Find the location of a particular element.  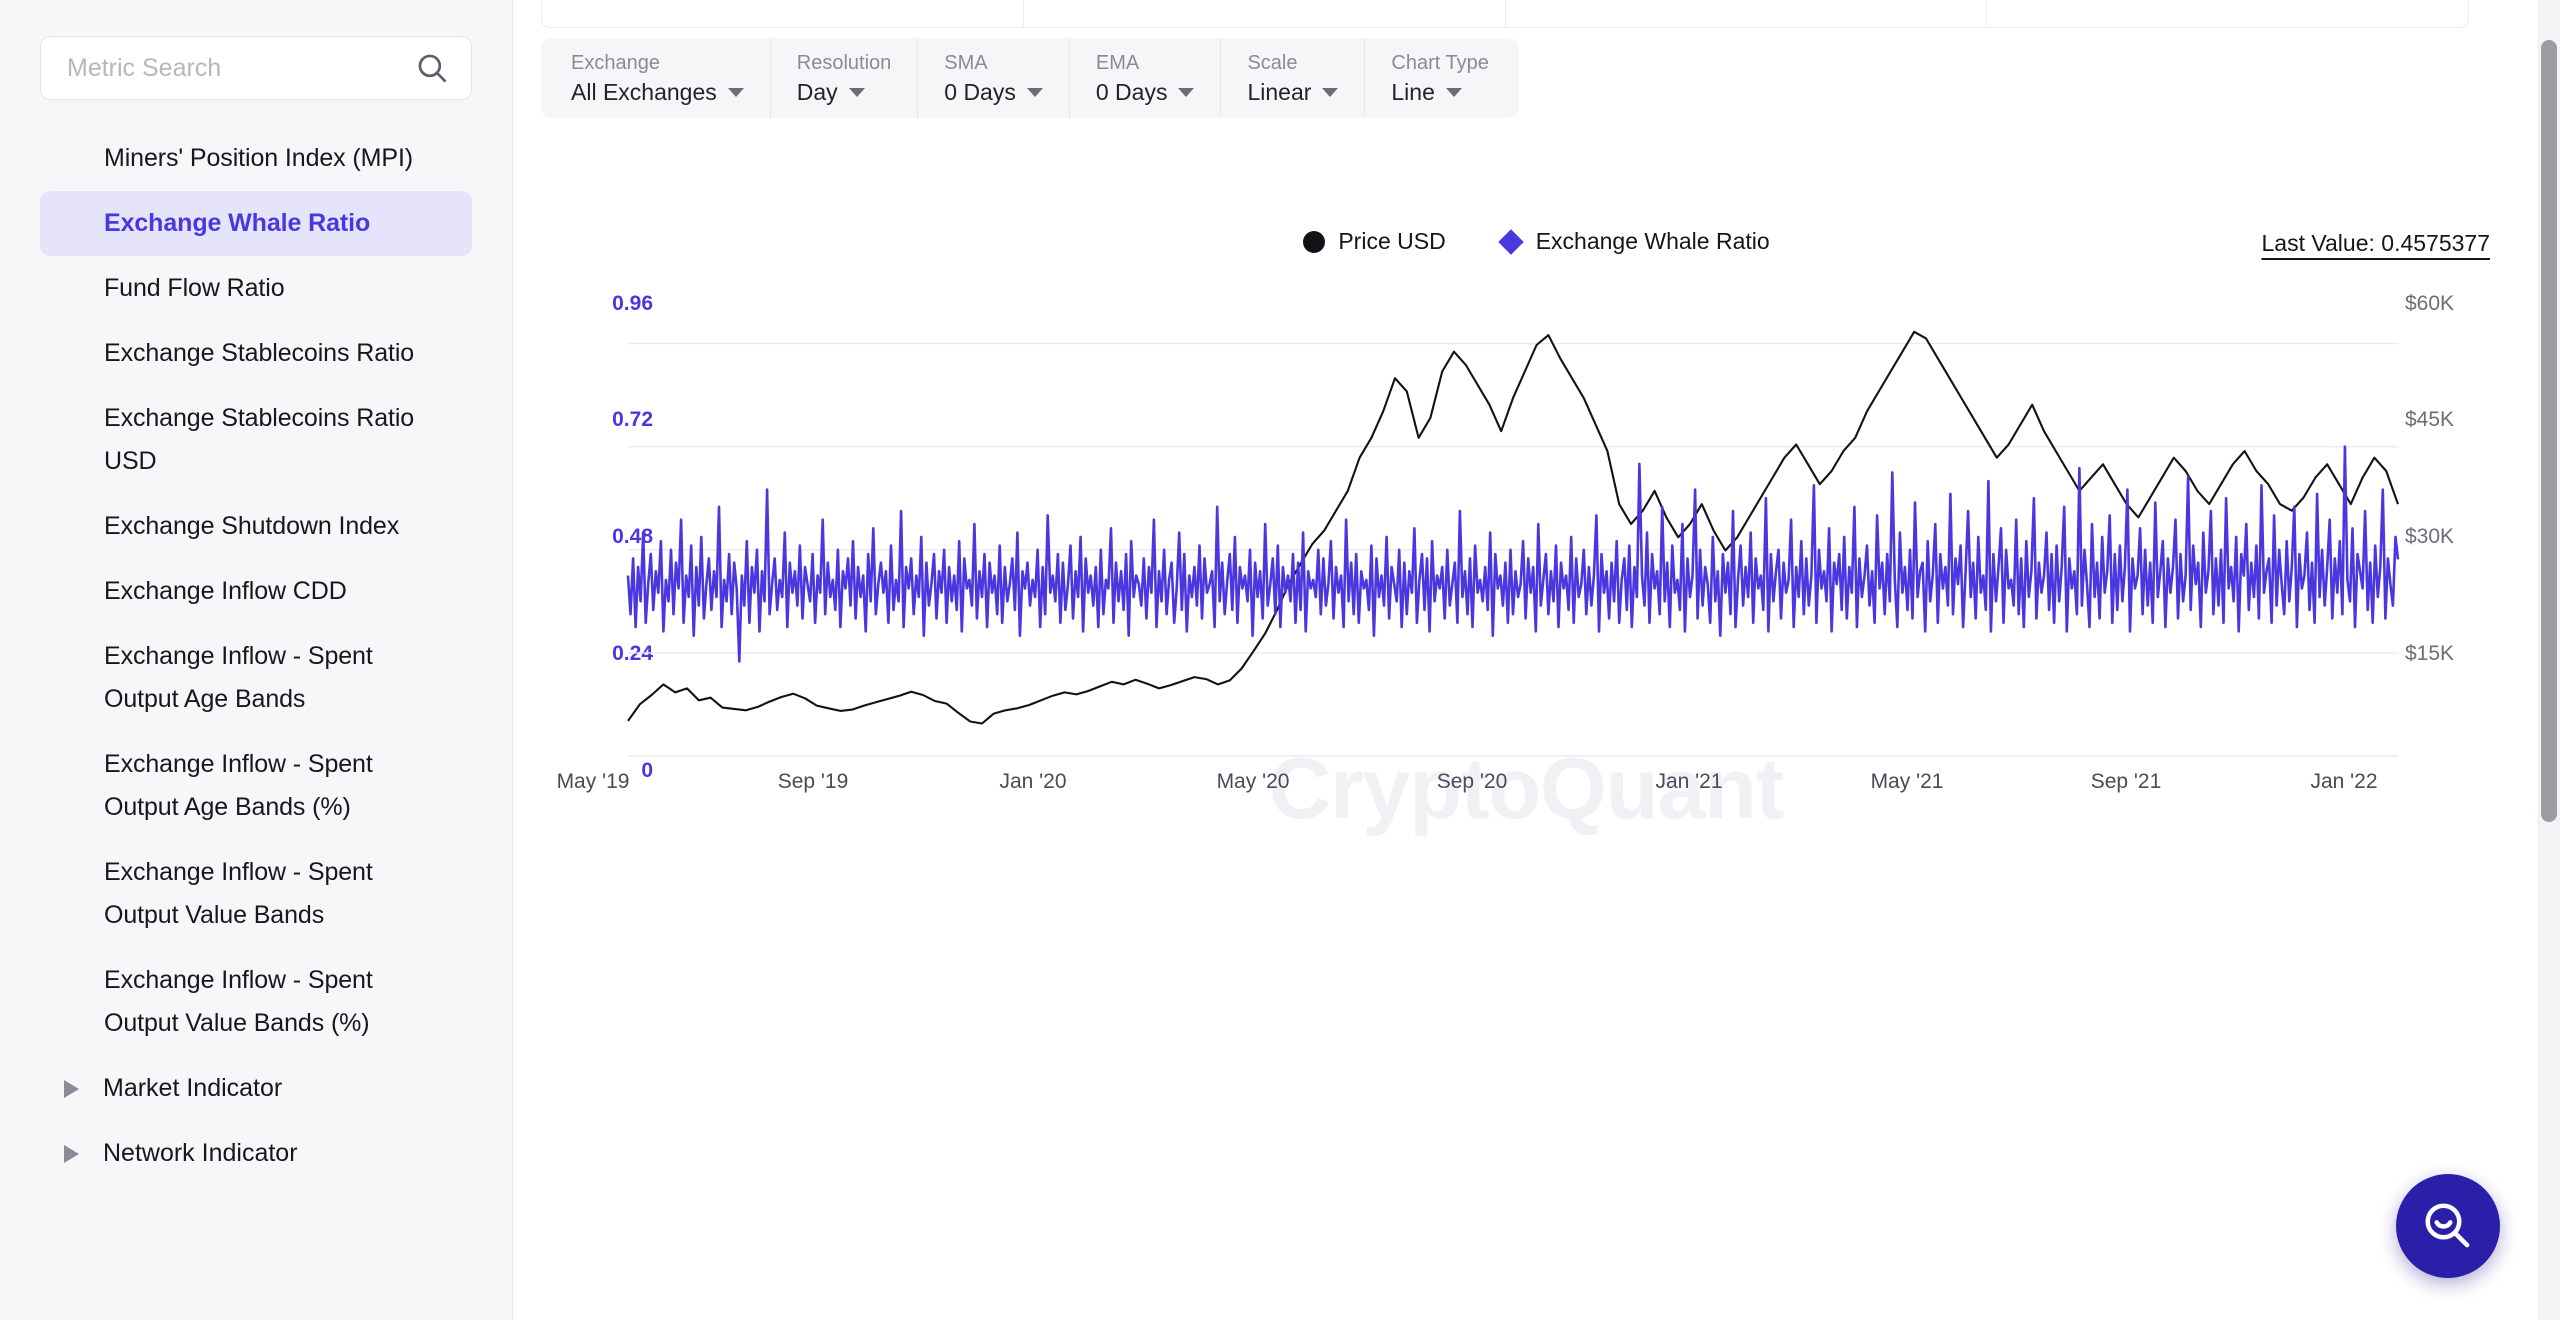

control-label: SMA is located at coordinates (966, 63).